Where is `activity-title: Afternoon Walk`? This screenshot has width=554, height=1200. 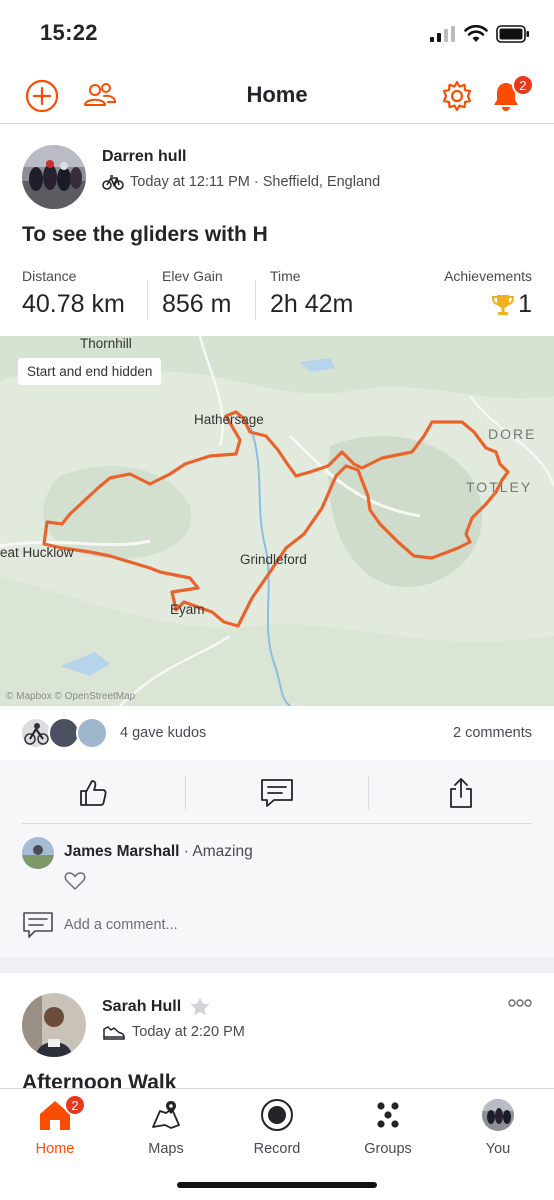
activity-title: Afternoon Walk is located at coordinates (99, 1079).